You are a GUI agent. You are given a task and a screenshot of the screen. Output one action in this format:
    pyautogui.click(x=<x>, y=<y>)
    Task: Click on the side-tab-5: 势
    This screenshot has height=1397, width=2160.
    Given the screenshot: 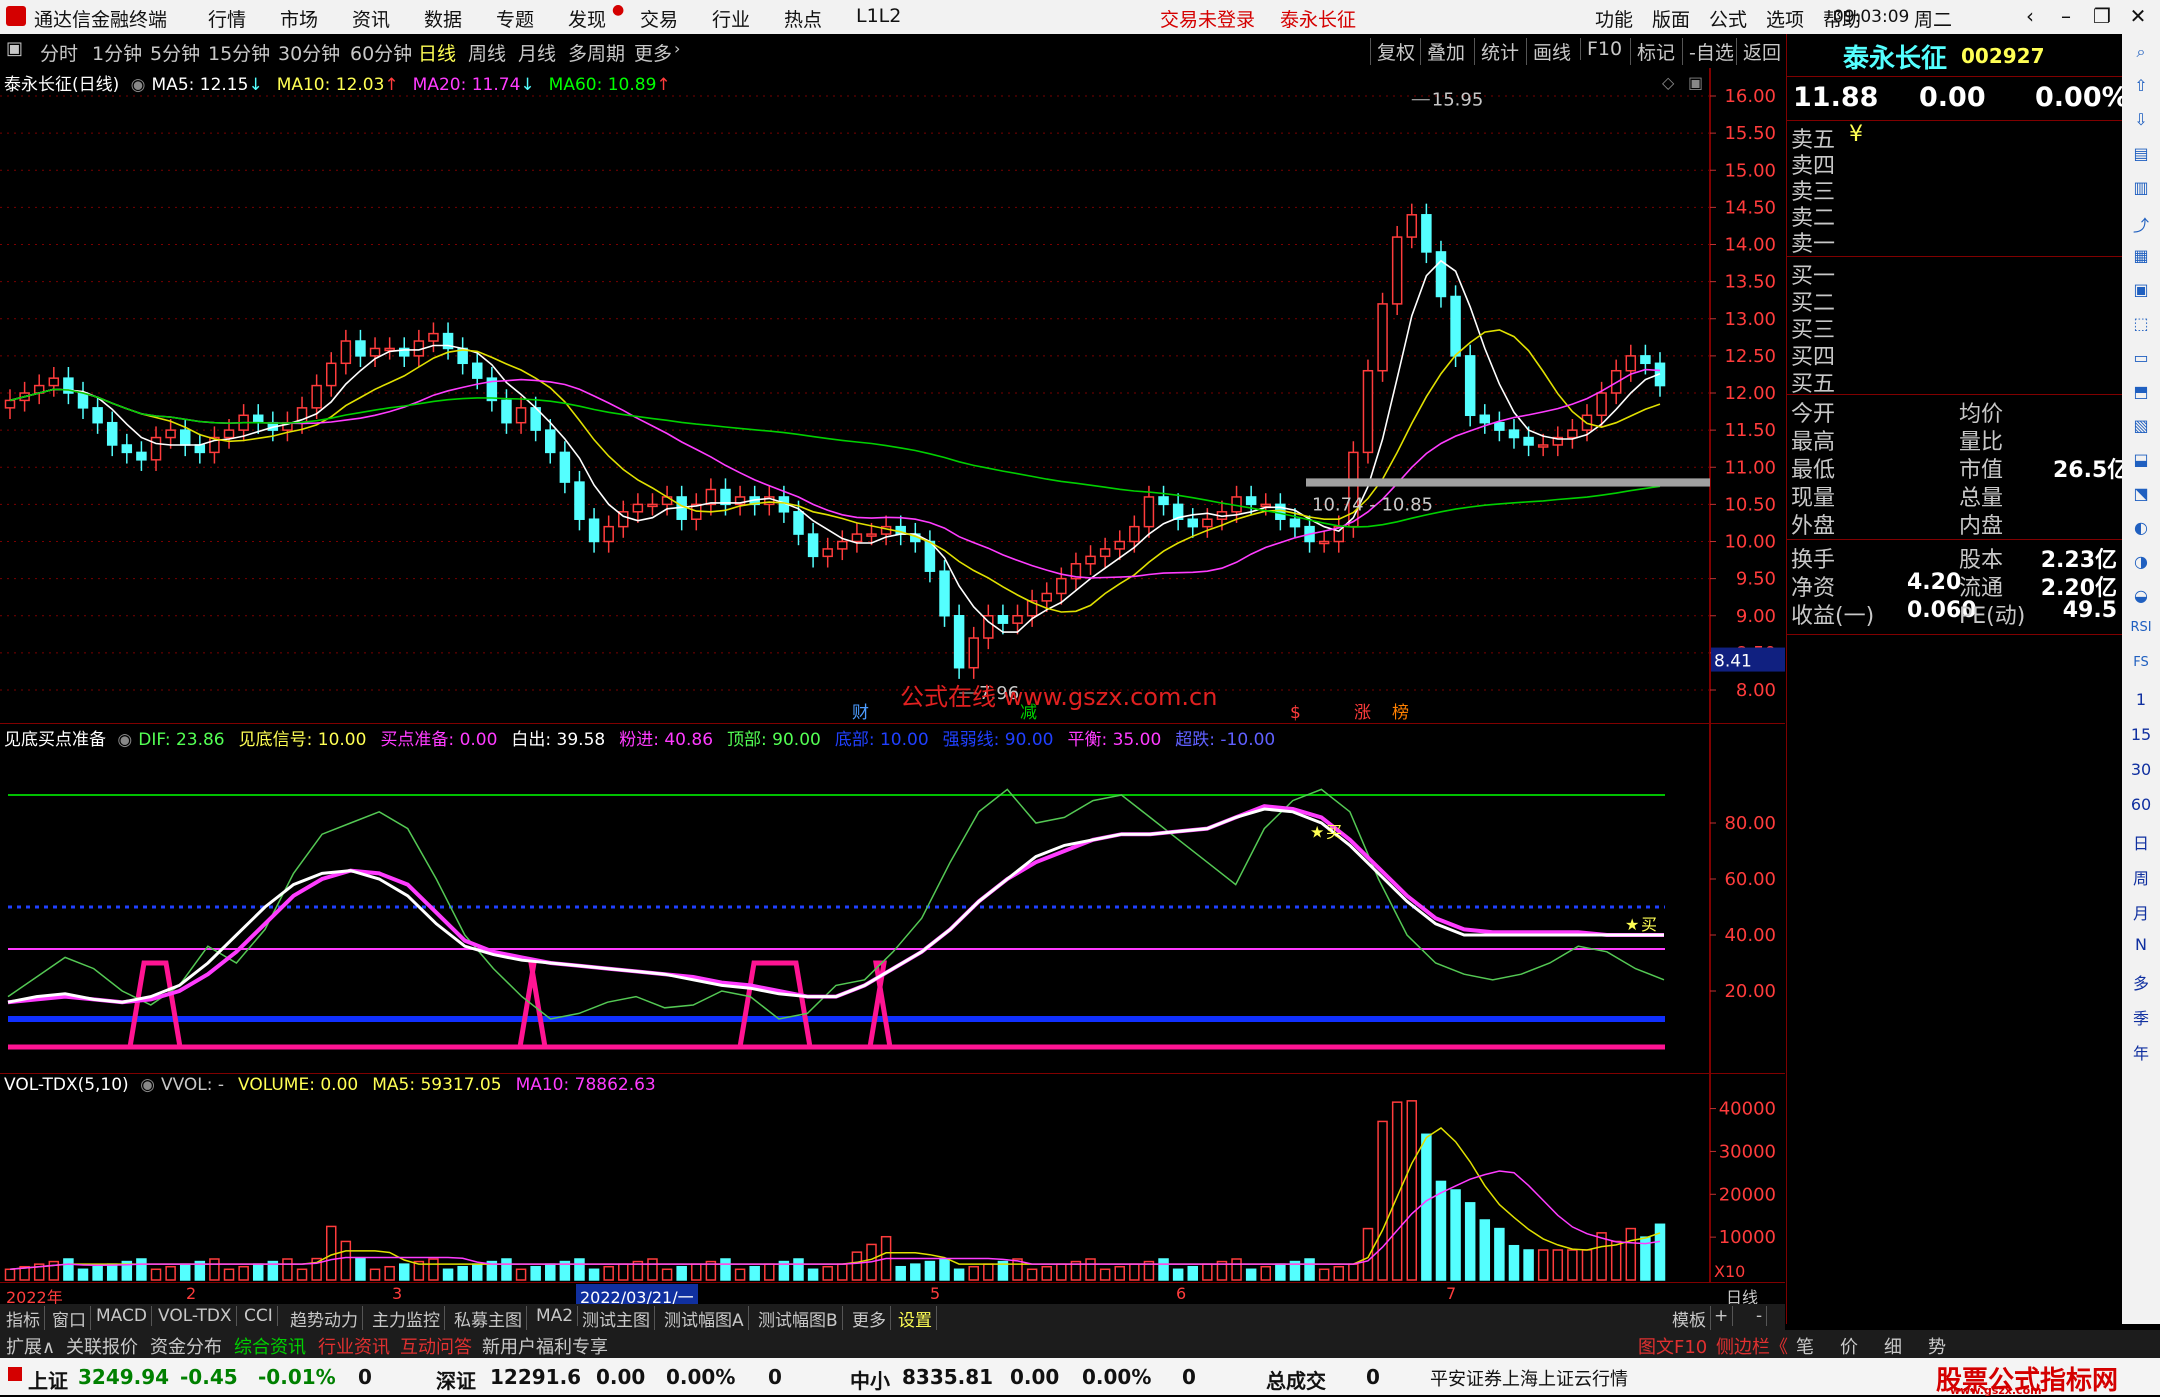 What is the action you would take?
    pyautogui.click(x=1937, y=1346)
    